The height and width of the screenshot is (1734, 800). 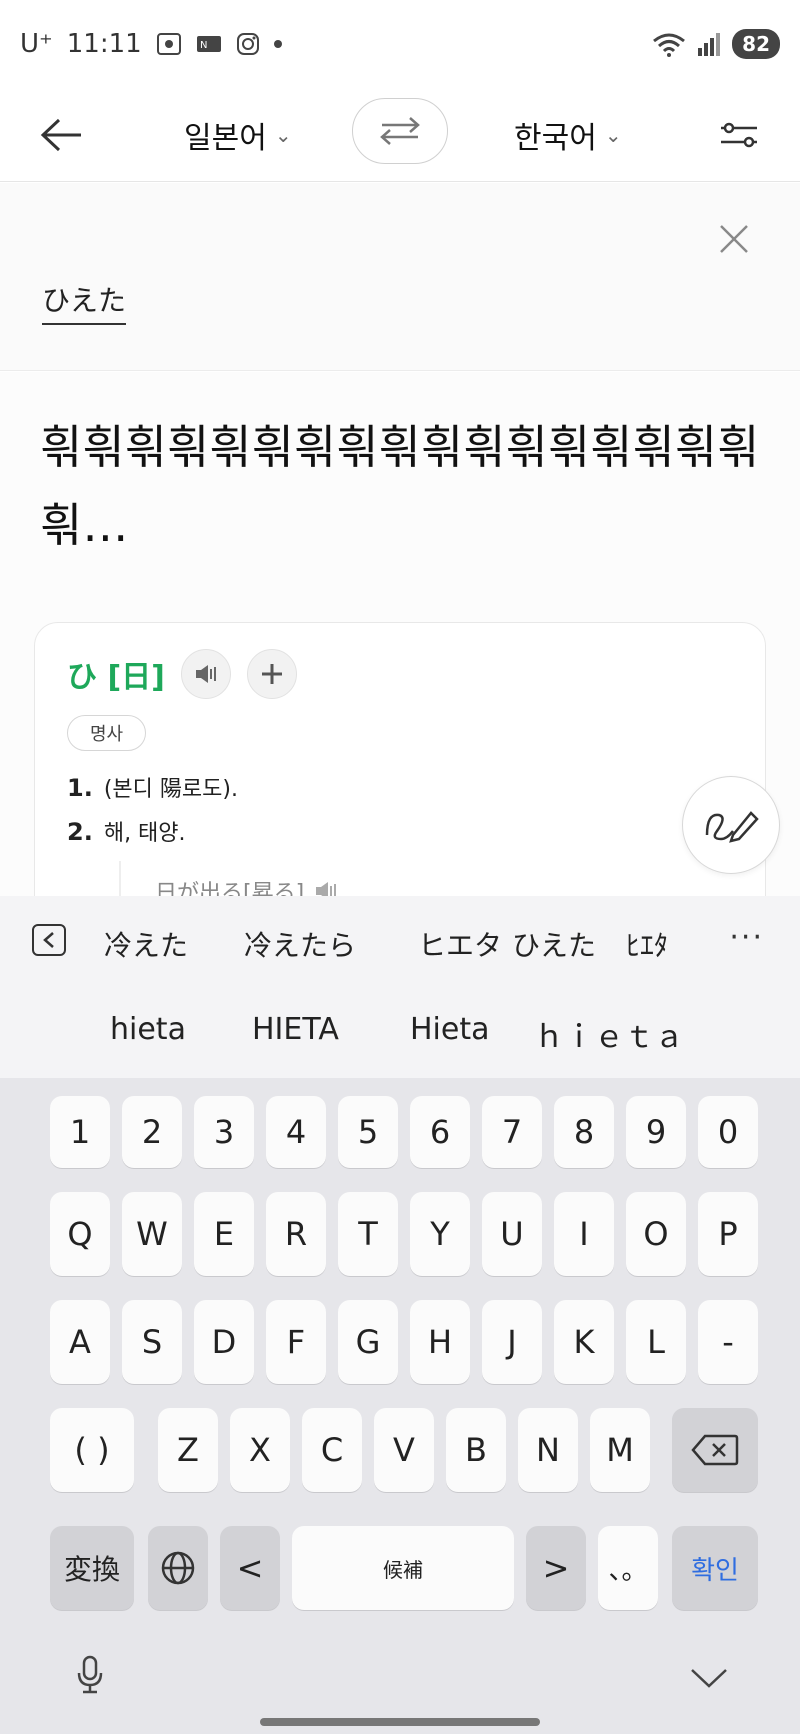 I want to click on collapse-suggestions-button, so click(x=49, y=940).